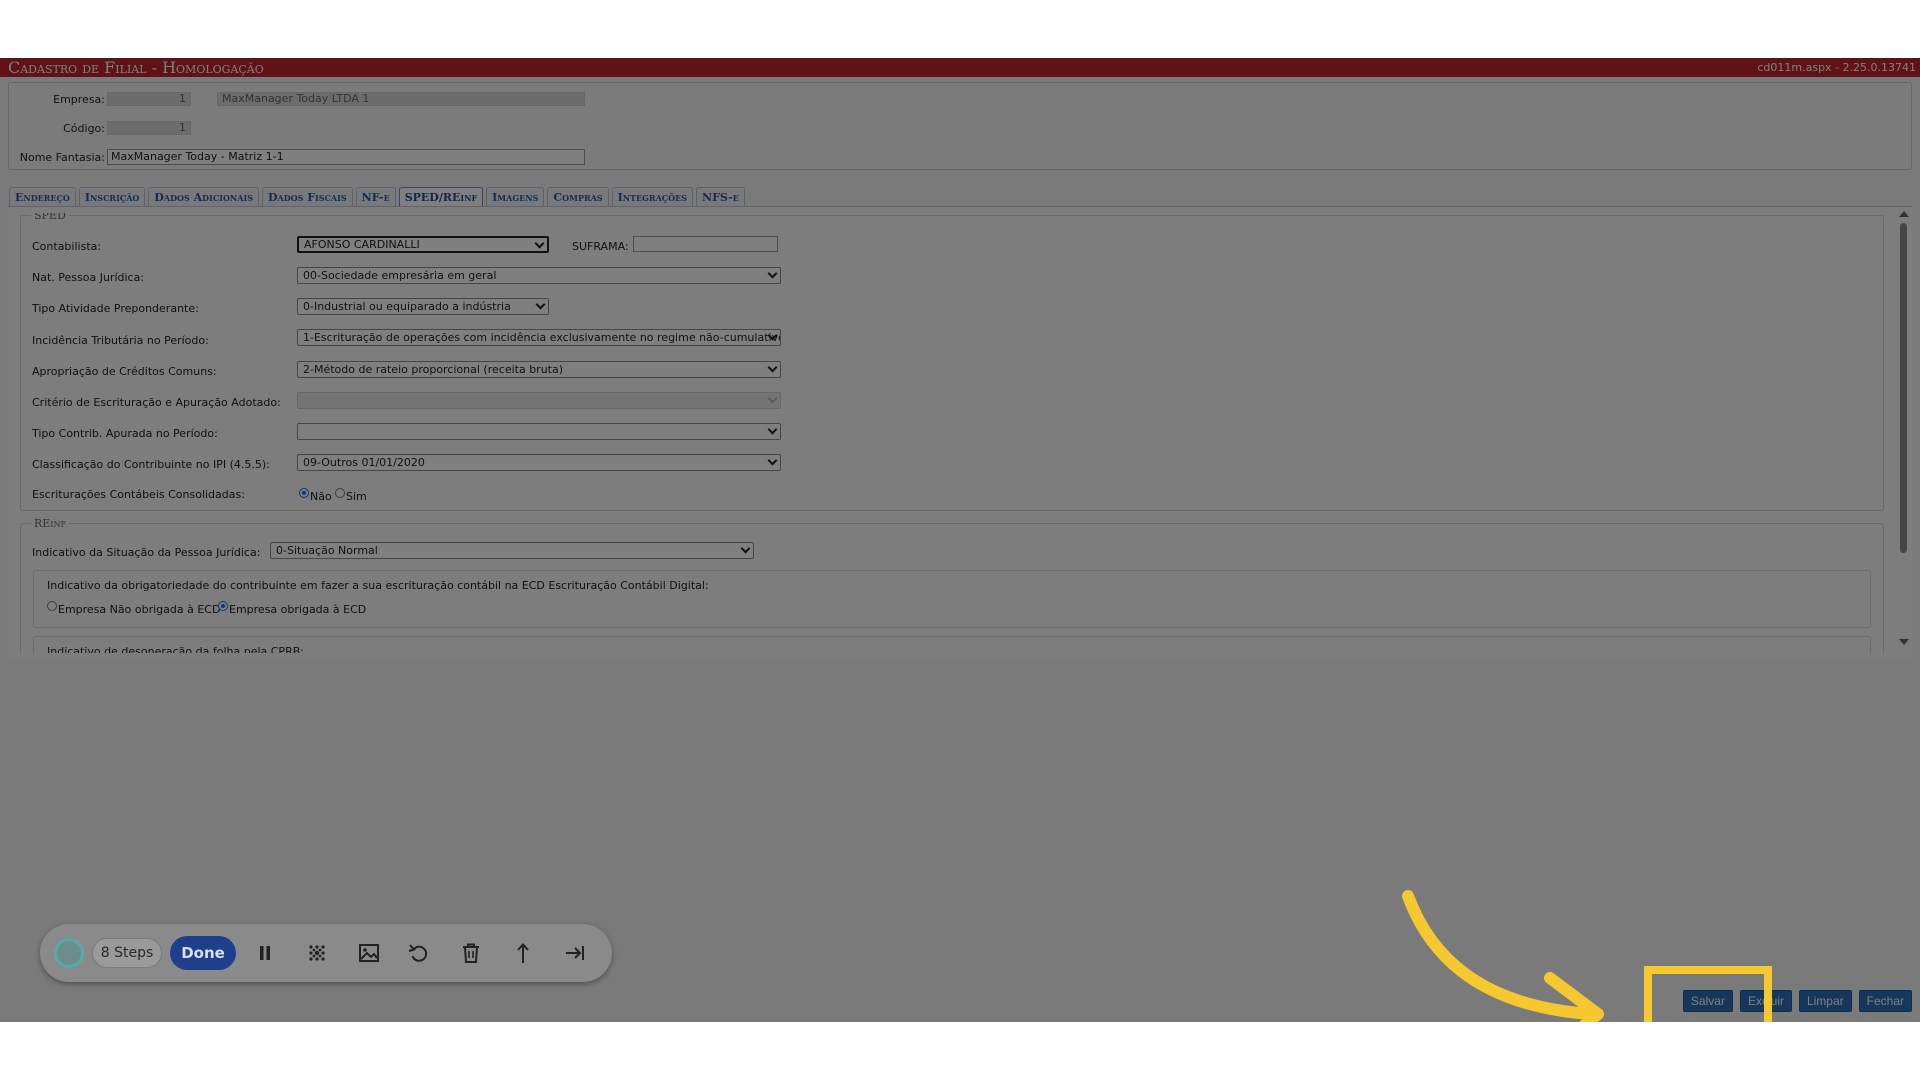 This screenshot has height=1080, width=1920. What do you see at coordinates (369, 953) in the screenshot?
I see `image-icon` at bounding box center [369, 953].